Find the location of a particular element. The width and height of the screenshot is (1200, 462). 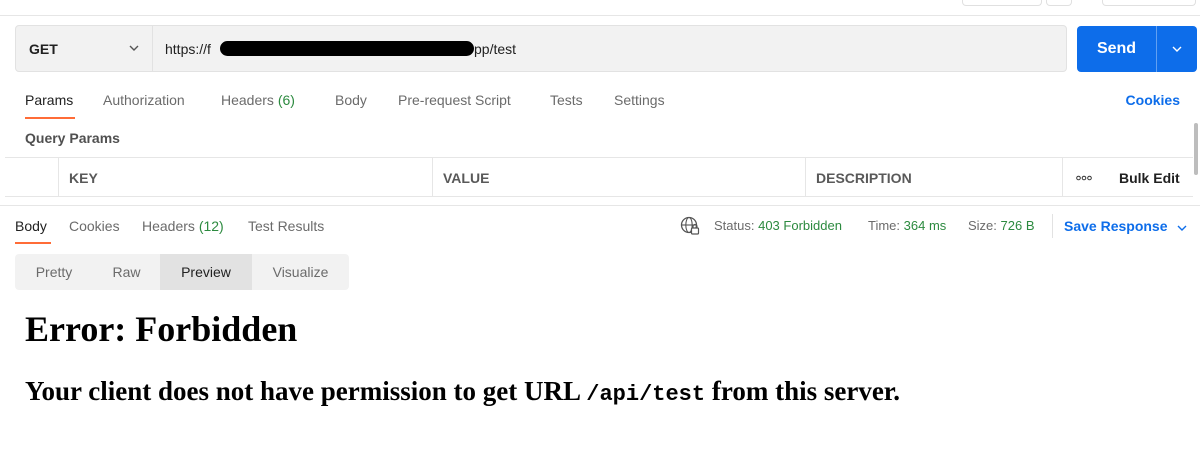

view-mode-preview: Preview is located at coordinates (206, 272).